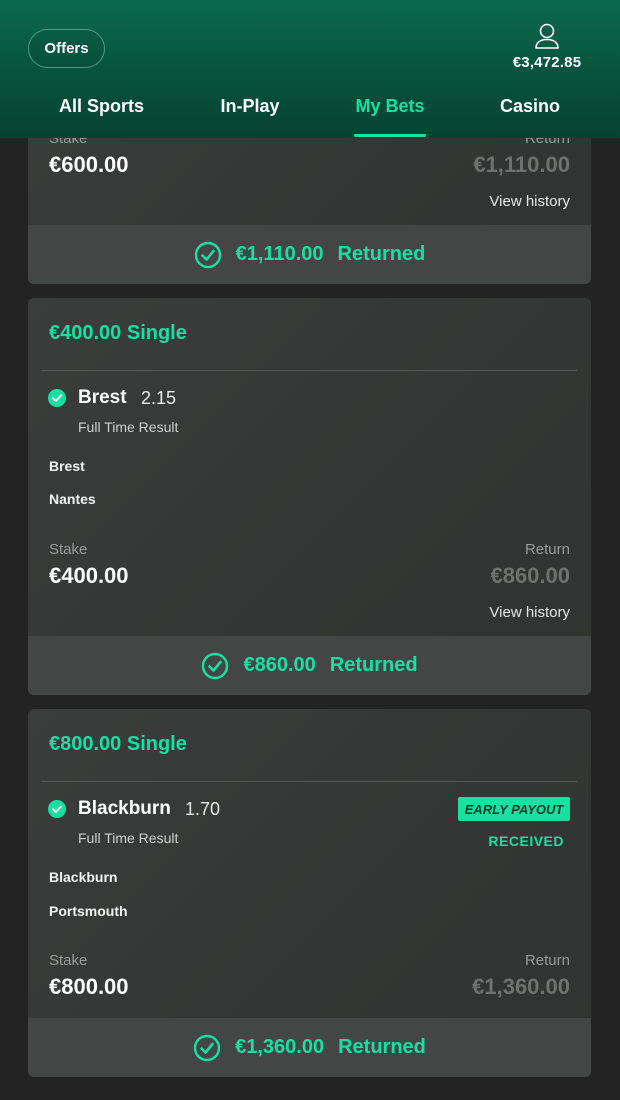 The height and width of the screenshot is (1100, 620). I want to click on account-button: €3,472.85, so click(547, 48).